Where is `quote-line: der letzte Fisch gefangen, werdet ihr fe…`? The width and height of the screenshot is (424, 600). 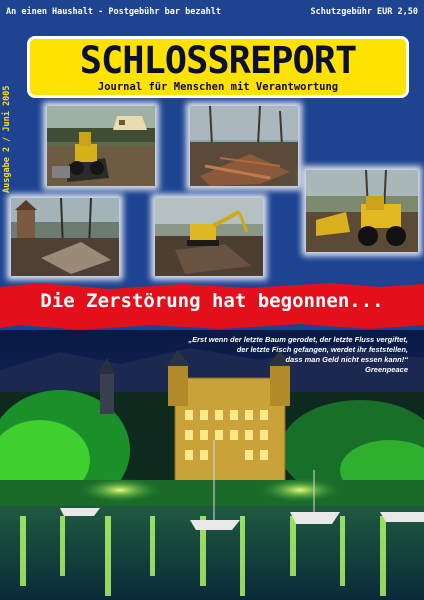
quote-line: der letzte Fisch gefangen, werdet ihr fe… is located at coordinates (322, 349).